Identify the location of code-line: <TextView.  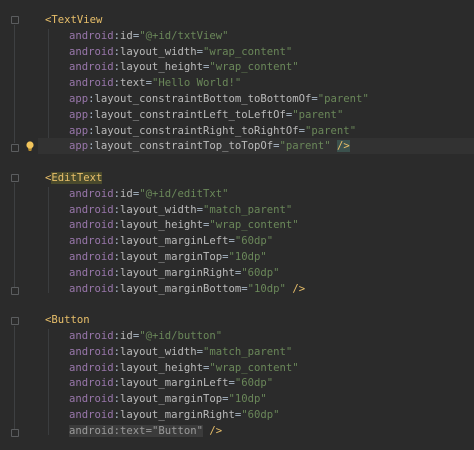
(73, 20).